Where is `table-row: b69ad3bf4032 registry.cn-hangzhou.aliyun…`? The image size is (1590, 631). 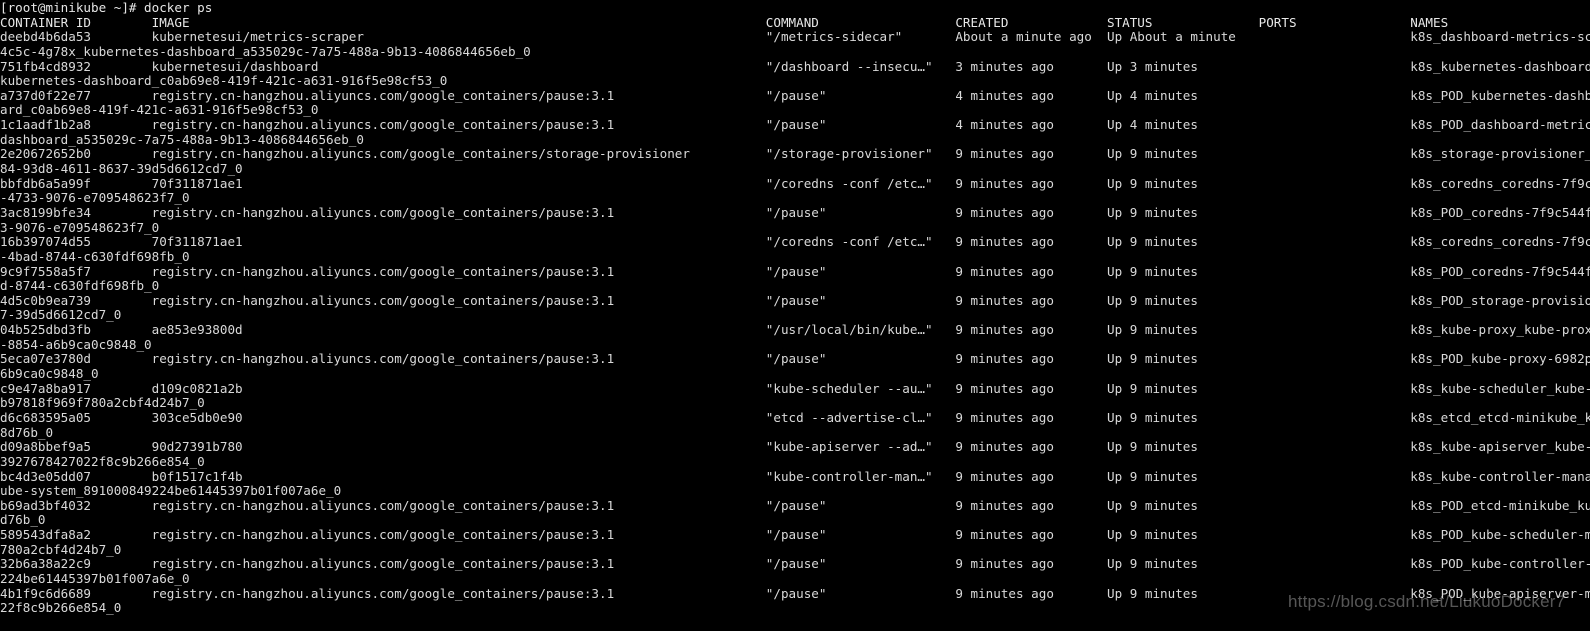 table-row: b69ad3bf4032 registry.cn-hangzhou.aliyun… is located at coordinates (795, 505).